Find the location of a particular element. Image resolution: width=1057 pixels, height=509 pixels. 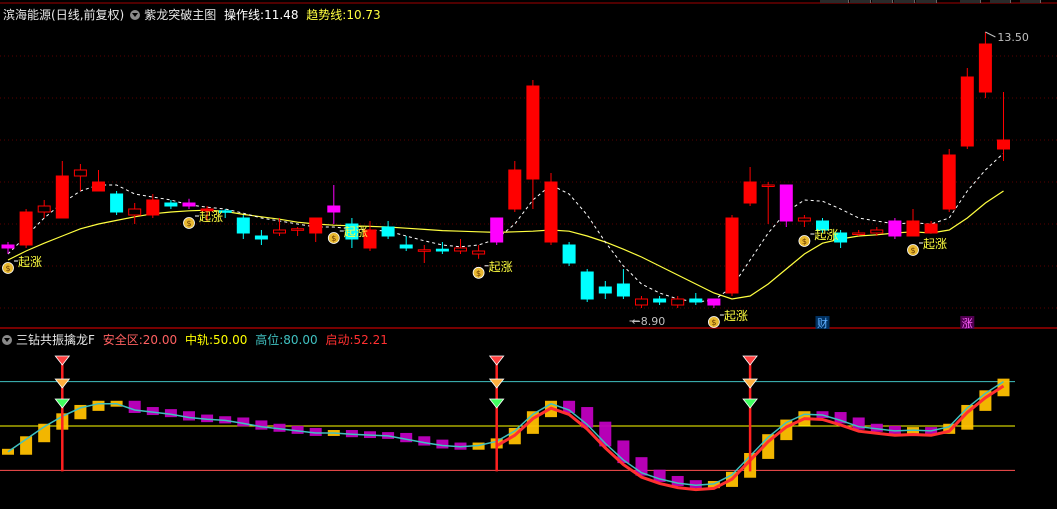

main-panel-header: 滨海能源(日线,前复权) 紫龙突破主图 操作线:11.48 趋势线:10.73 is located at coordinates (192, 15).